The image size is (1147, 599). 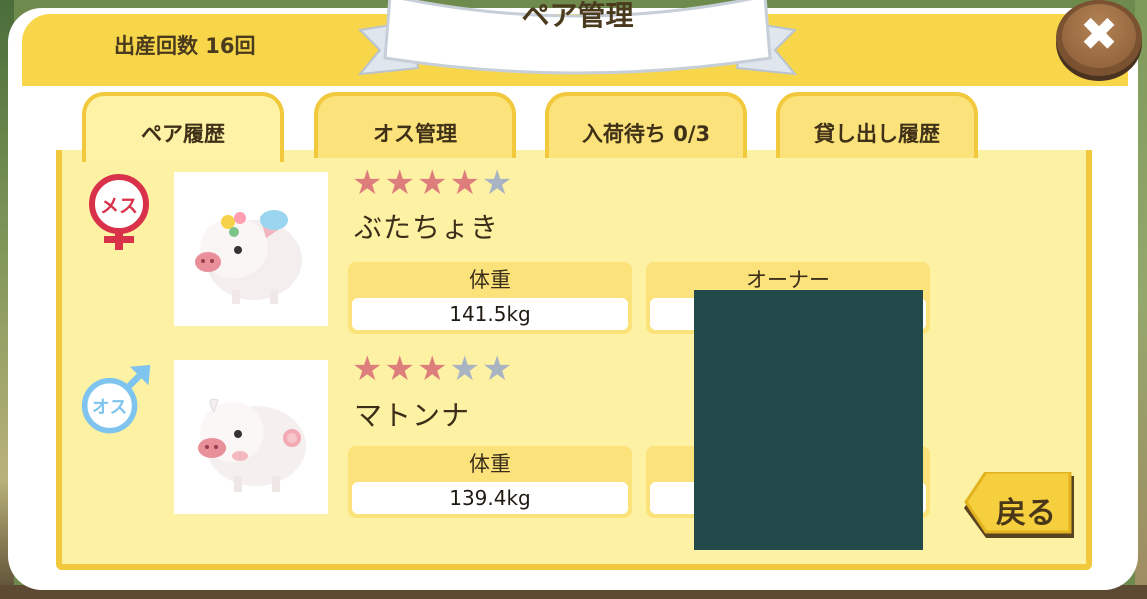 I want to click on tab-awaiting-arrival: 入荷待ち 0/3, so click(x=646, y=125).